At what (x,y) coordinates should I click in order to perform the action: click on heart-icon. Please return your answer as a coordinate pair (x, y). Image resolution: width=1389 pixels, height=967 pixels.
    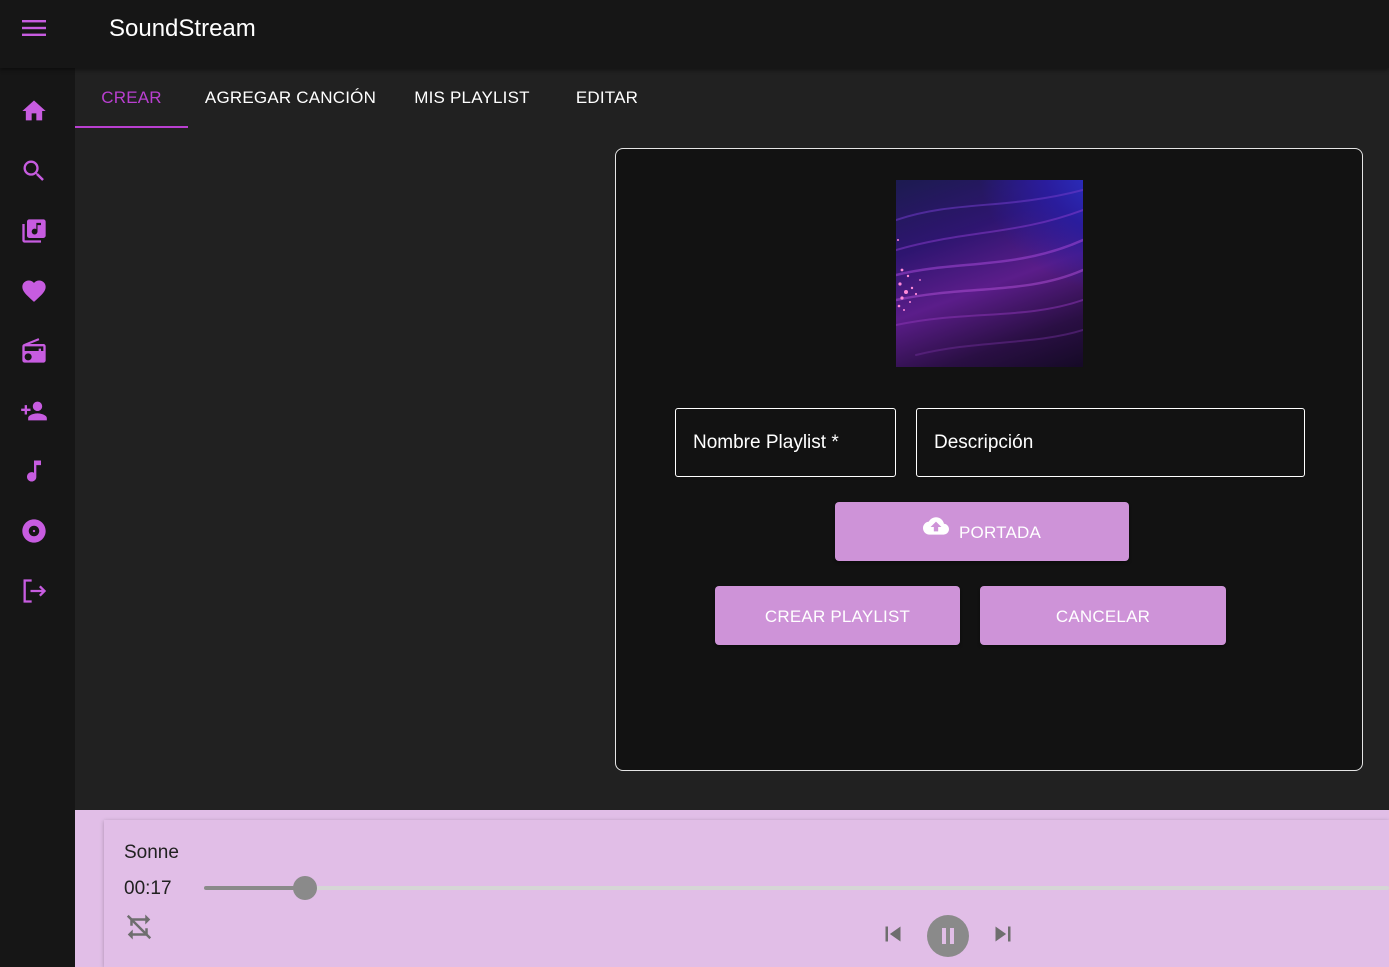
    Looking at the image, I should click on (34, 291).